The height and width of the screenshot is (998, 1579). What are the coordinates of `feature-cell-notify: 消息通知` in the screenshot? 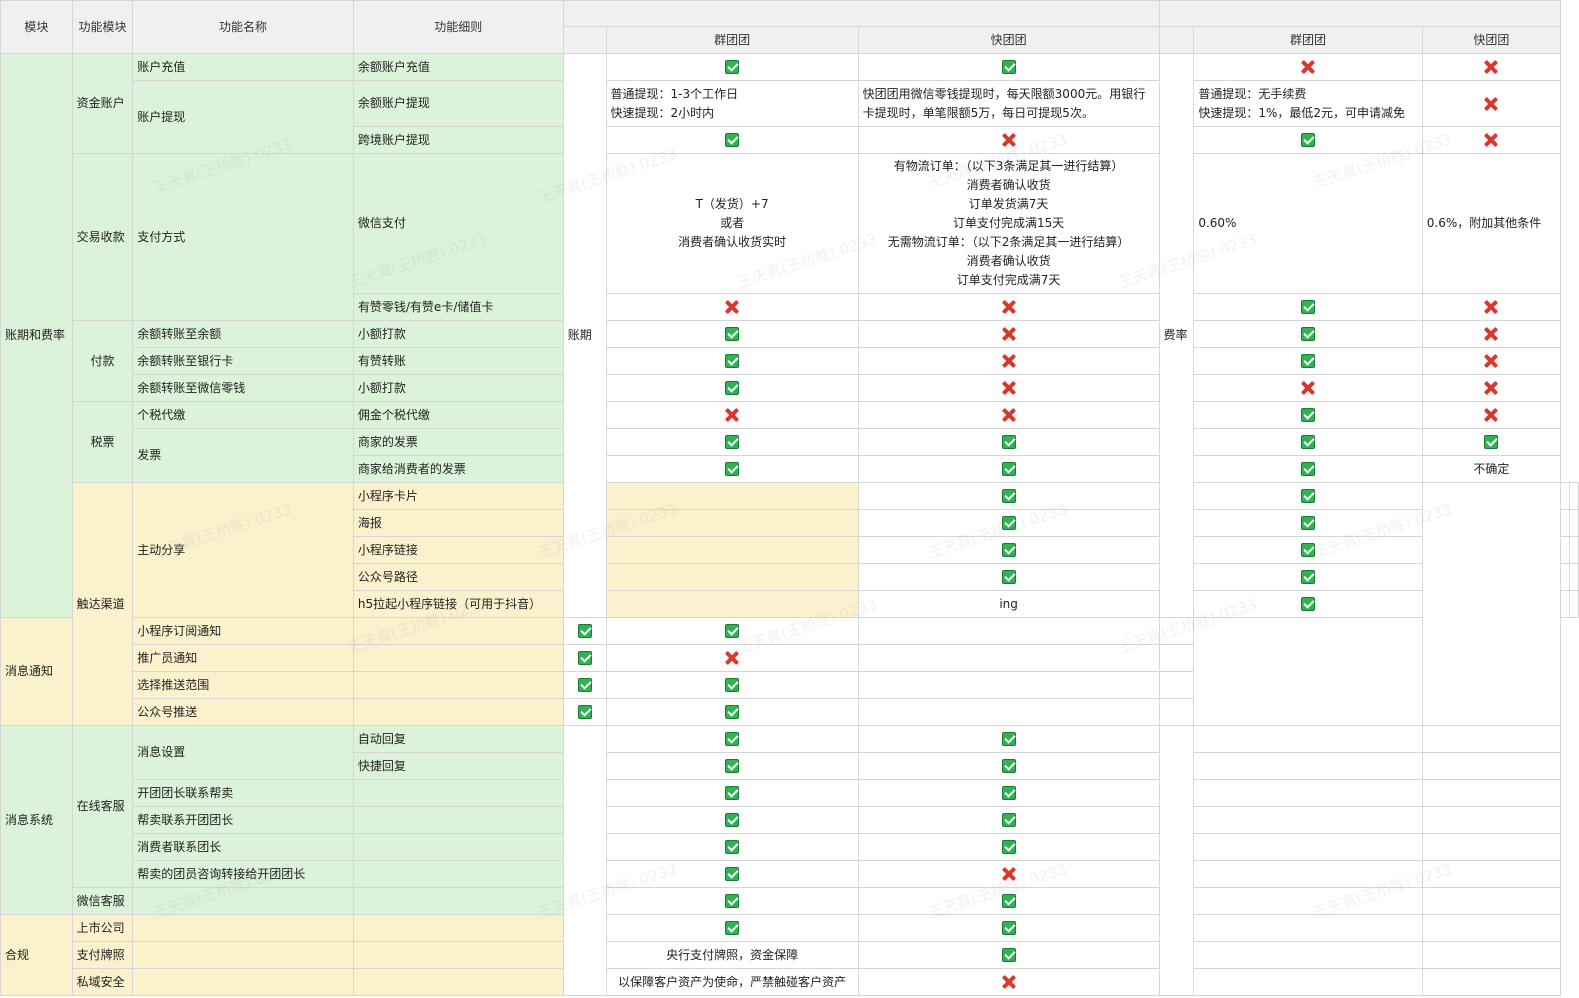 It's located at (36, 671).